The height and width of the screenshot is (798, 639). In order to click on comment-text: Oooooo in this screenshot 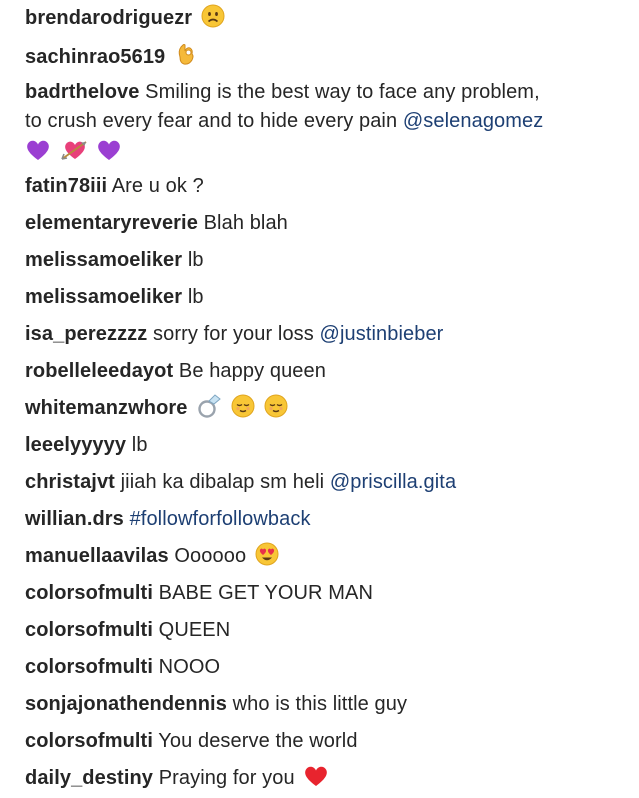, I will do `click(210, 556)`.